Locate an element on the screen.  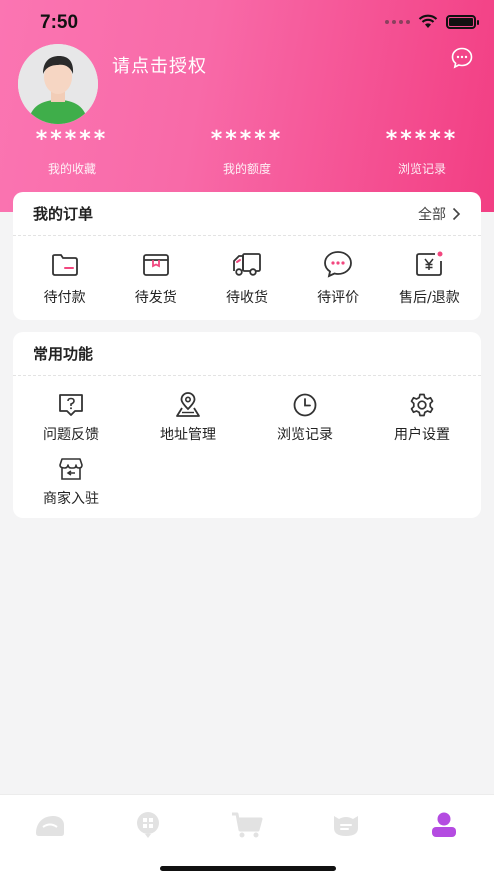
tab-message is located at coordinates (346, 825).